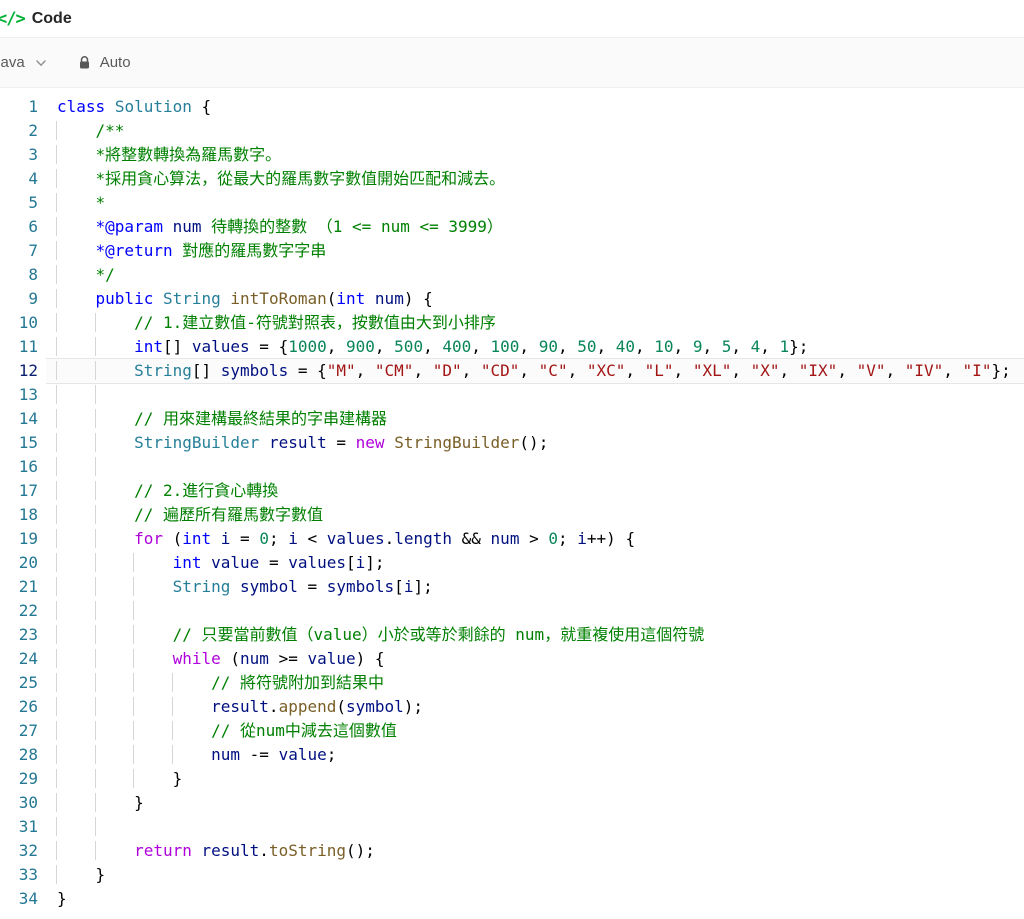 Image resolution: width=1024 pixels, height=919 pixels. Describe the element at coordinates (535, 155) in the screenshot. I see `code-line-content: *將整數轉換為羅馬數字。` at that location.